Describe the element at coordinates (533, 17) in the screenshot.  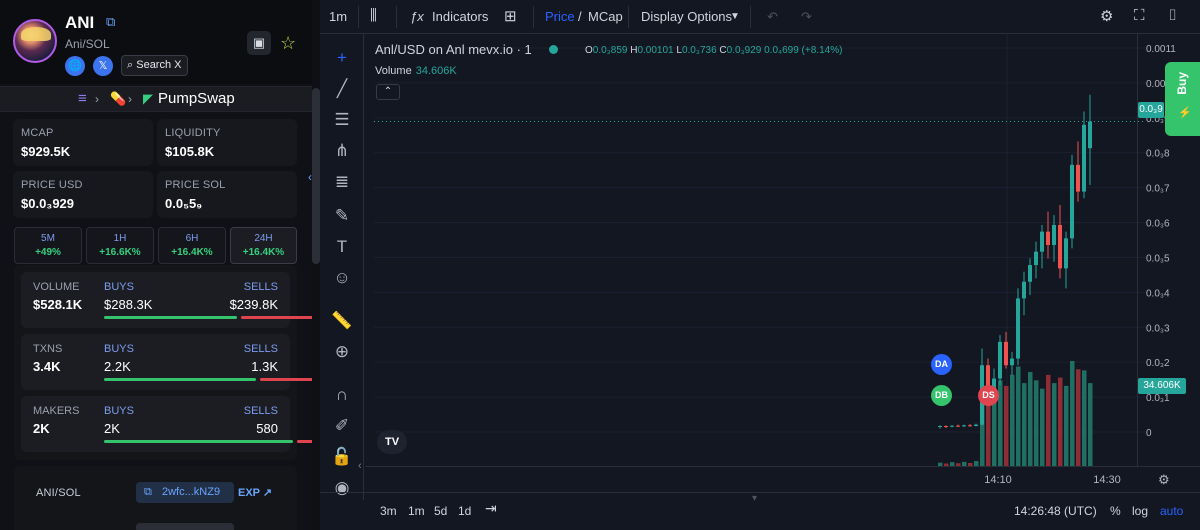
I see `divider` at that location.